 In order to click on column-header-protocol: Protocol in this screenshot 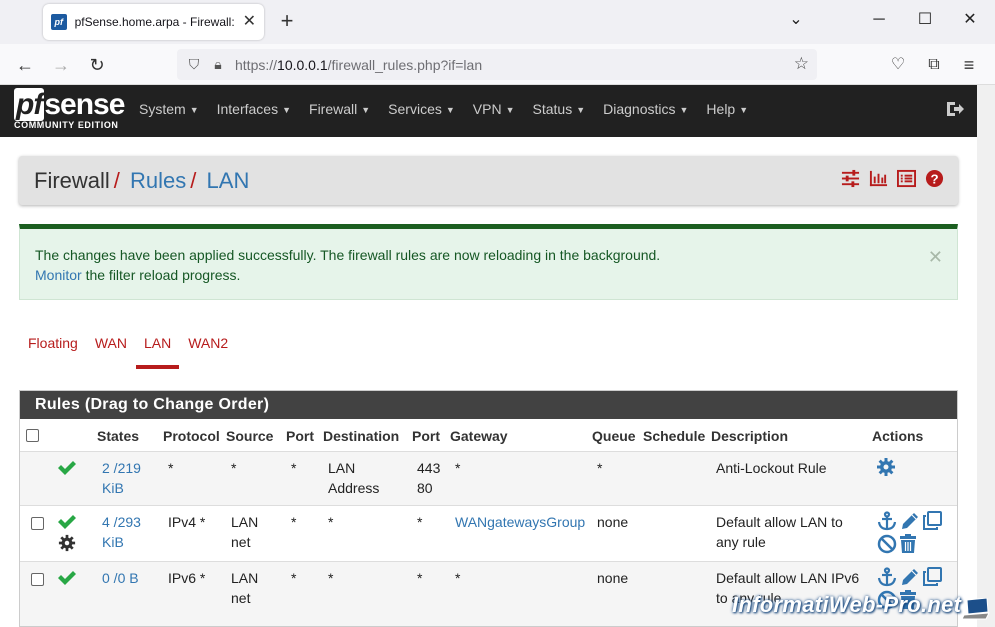, I will do `click(191, 436)`.